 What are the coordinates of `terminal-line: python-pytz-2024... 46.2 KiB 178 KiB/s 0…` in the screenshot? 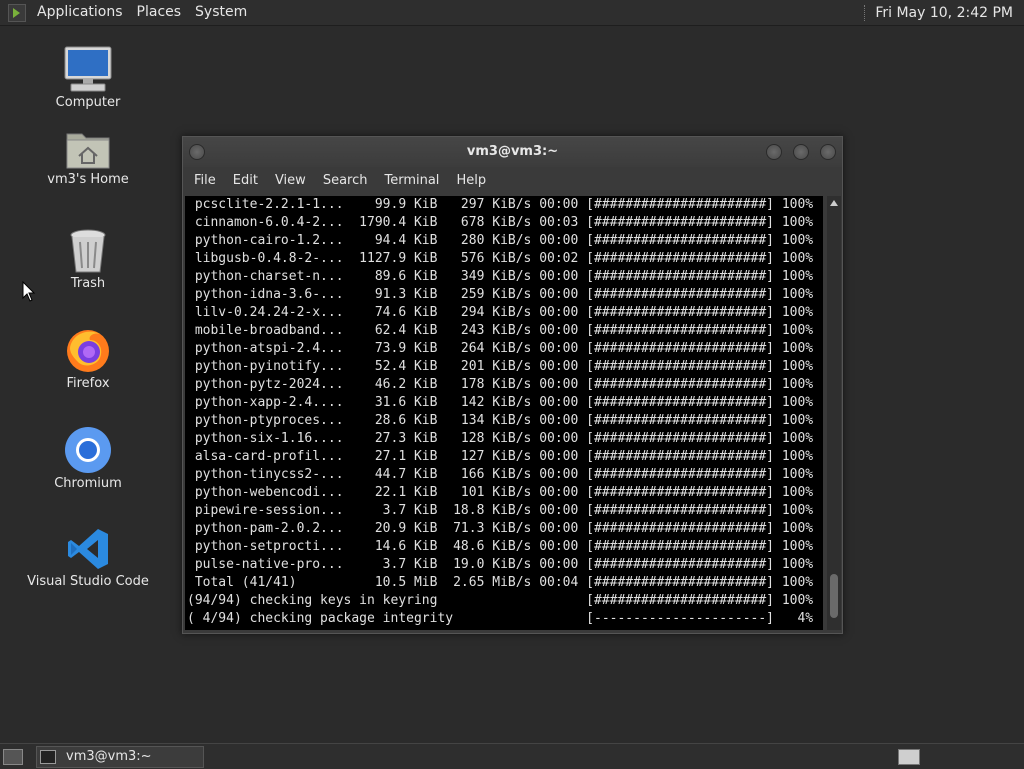 It's located at (500, 384).